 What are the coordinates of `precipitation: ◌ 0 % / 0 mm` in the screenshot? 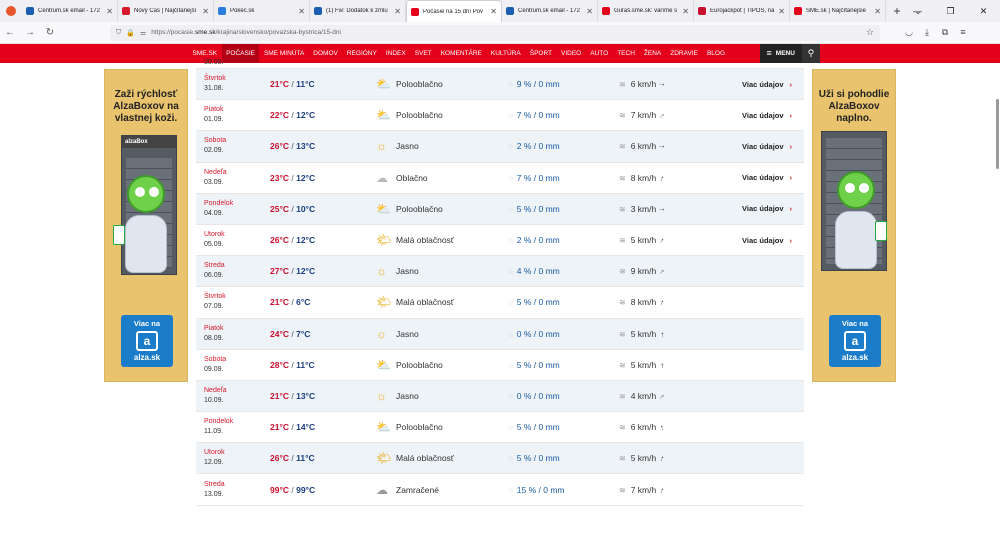 It's located at (534, 333).